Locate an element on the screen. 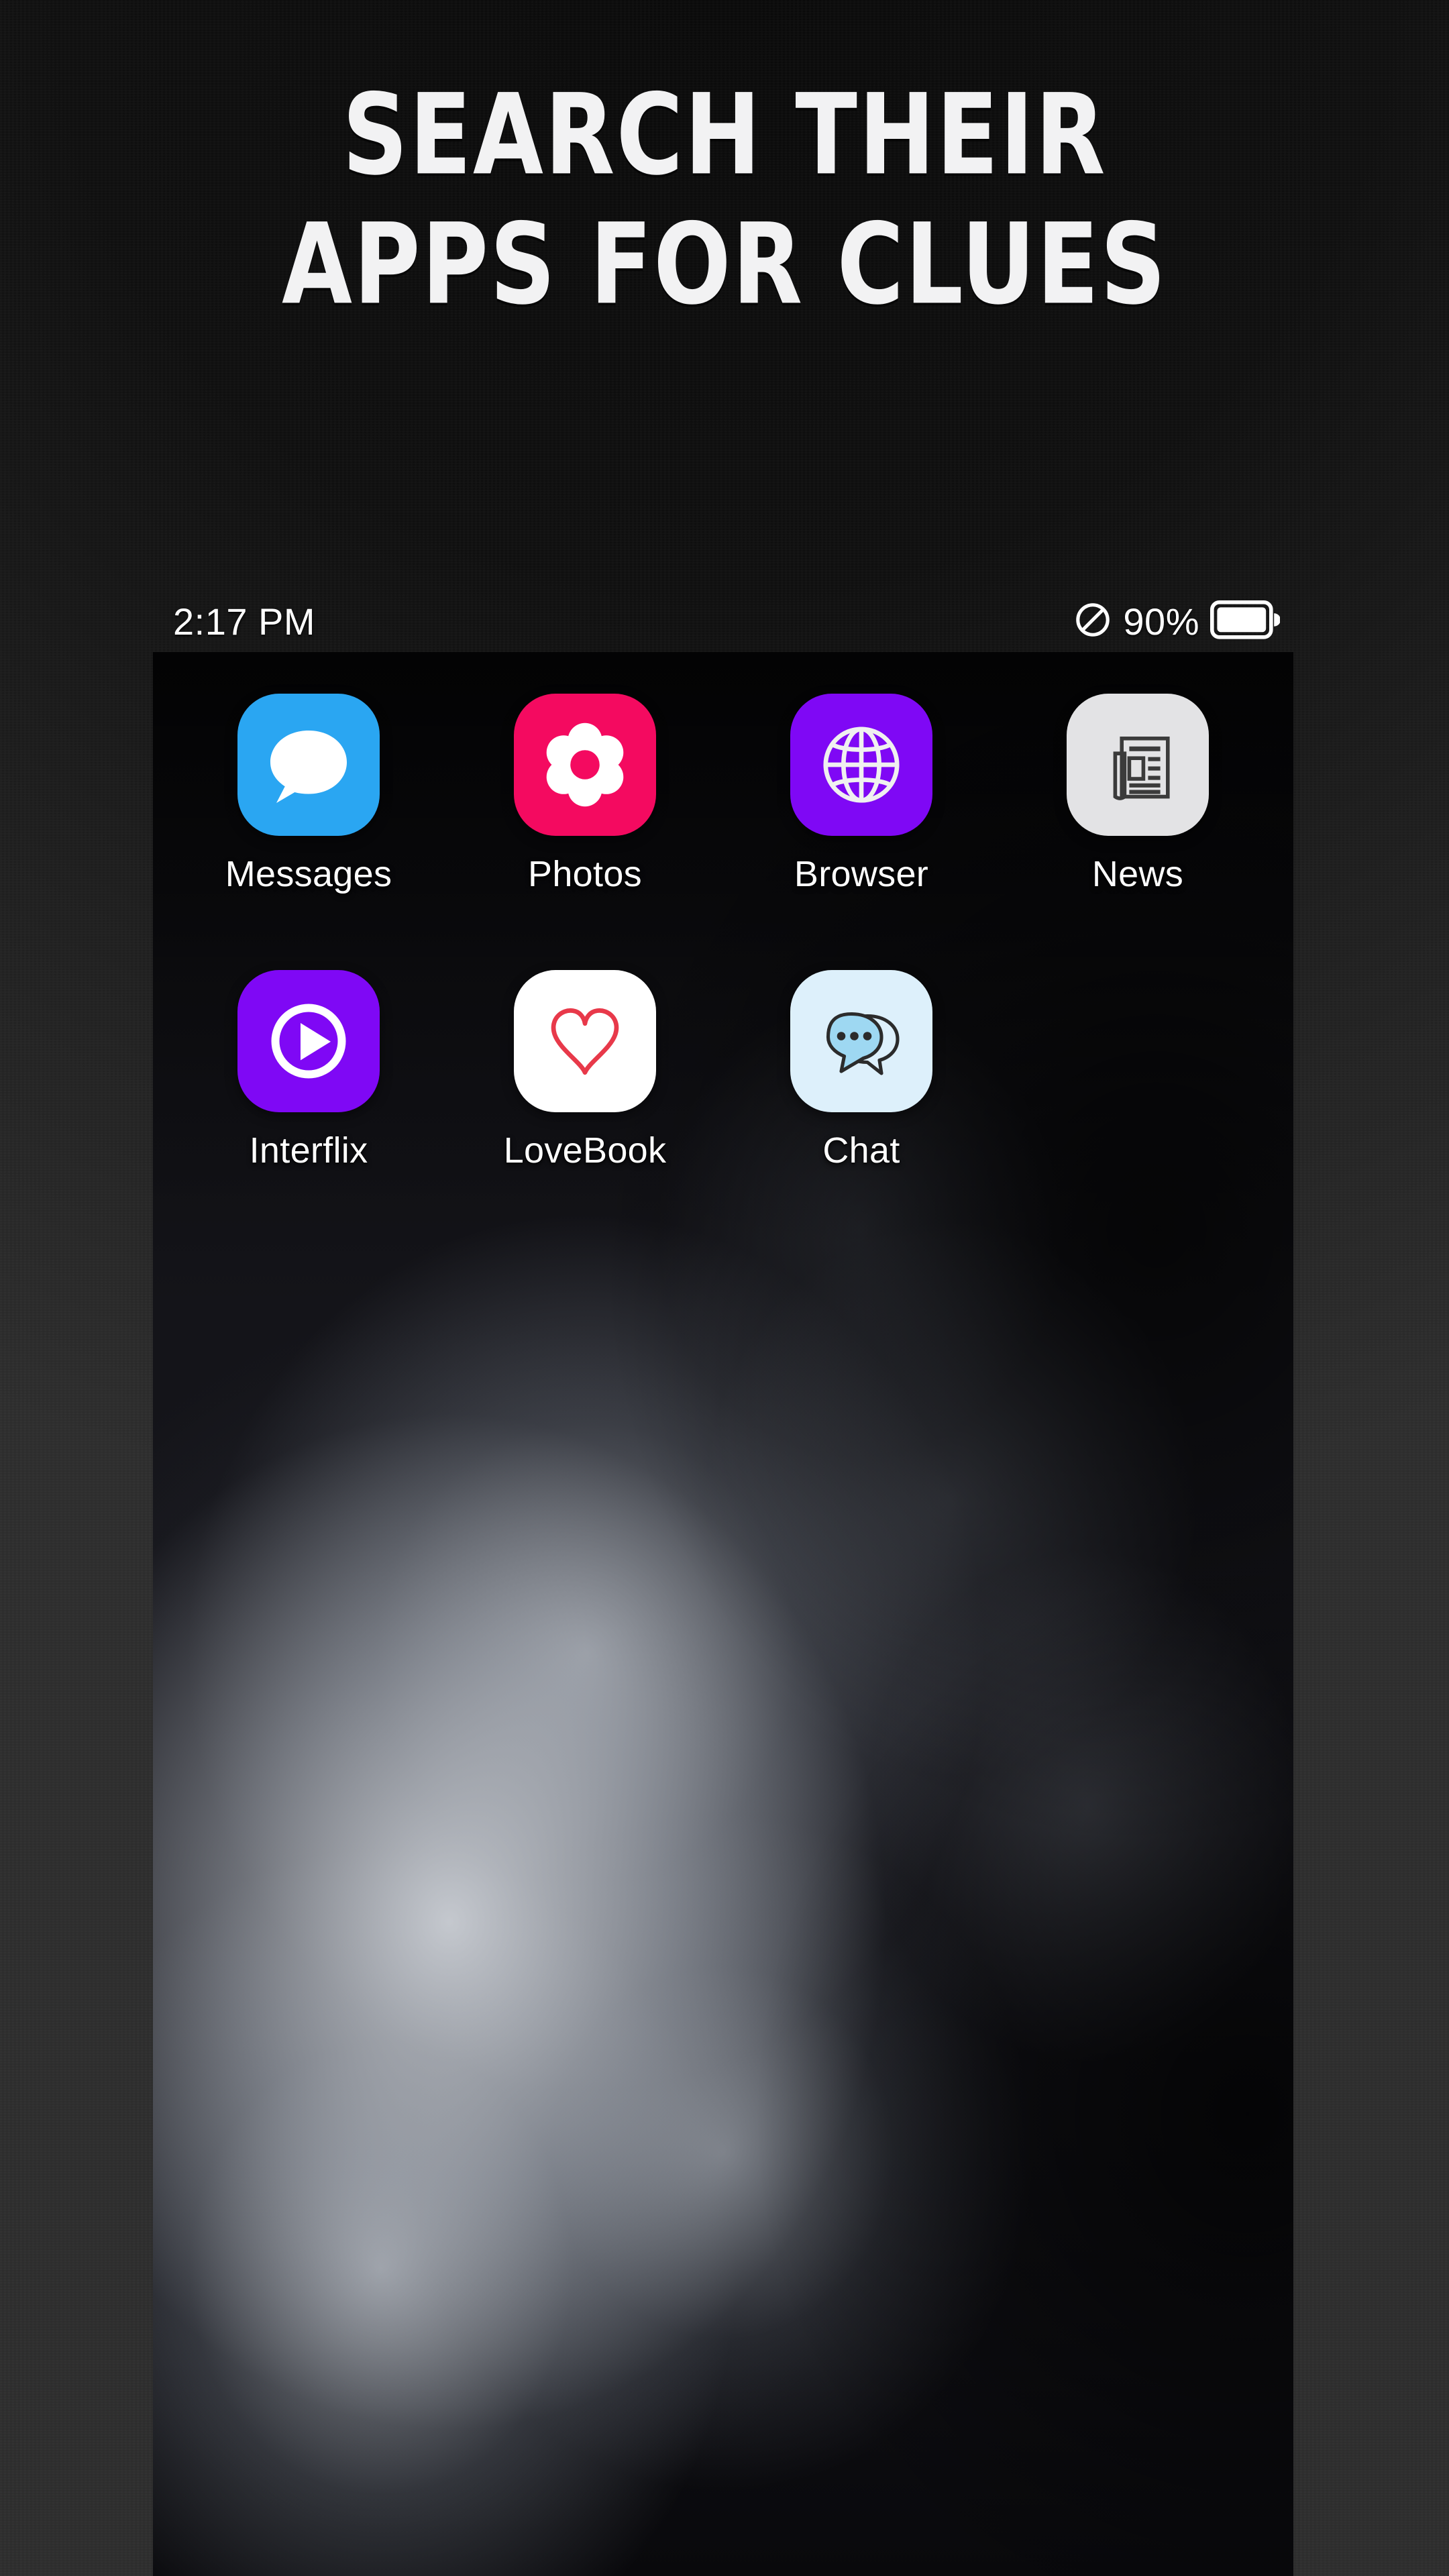 Image resolution: width=1449 pixels, height=2576 pixels. status-bar-right: 90% is located at coordinates (1177, 621).